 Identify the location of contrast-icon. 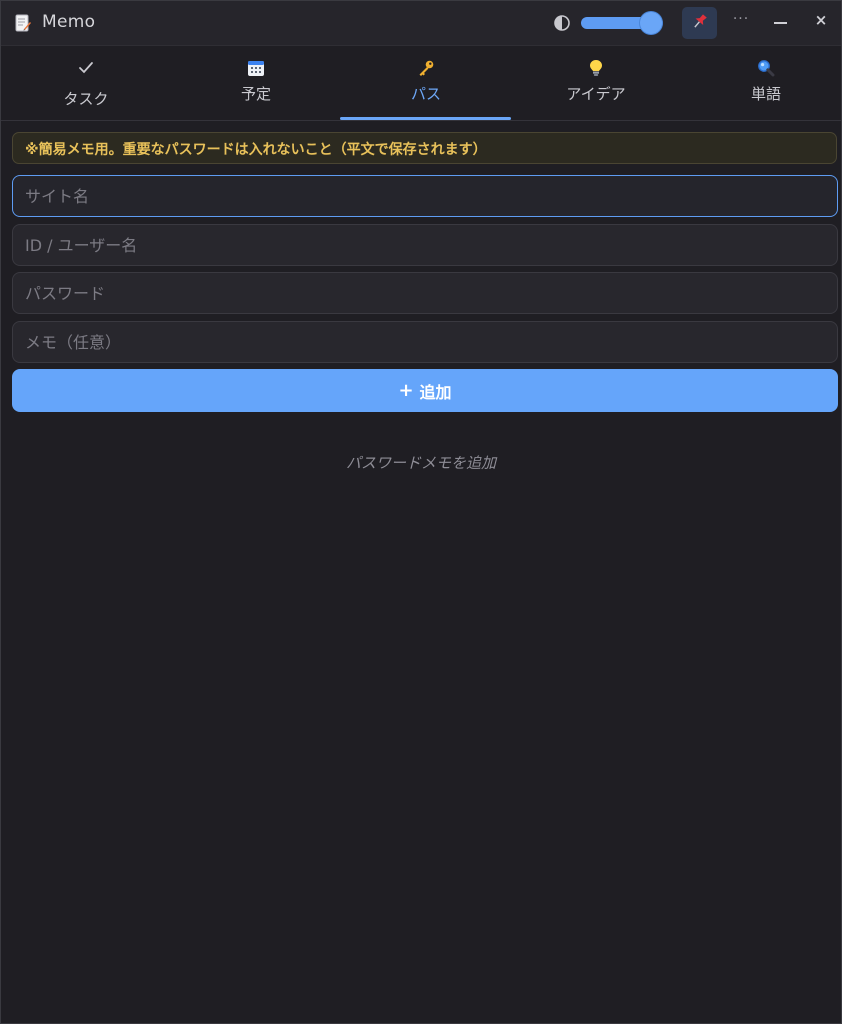
(562, 23).